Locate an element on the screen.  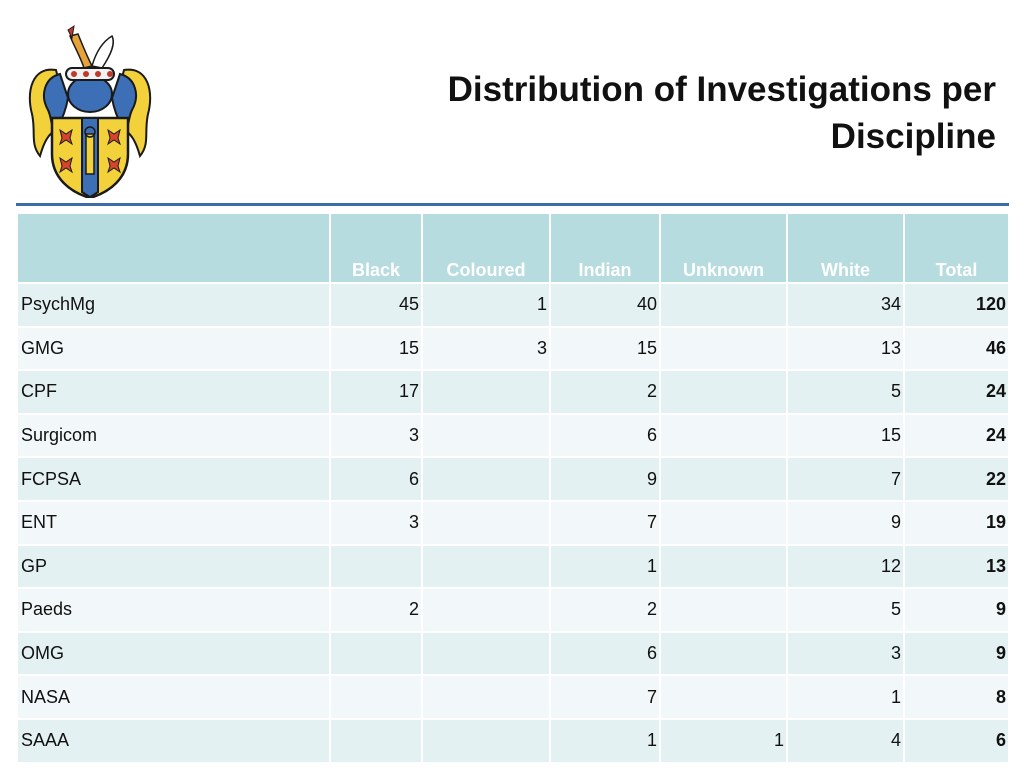
table-row: GP 1 12 13 is located at coordinates (513, 566).